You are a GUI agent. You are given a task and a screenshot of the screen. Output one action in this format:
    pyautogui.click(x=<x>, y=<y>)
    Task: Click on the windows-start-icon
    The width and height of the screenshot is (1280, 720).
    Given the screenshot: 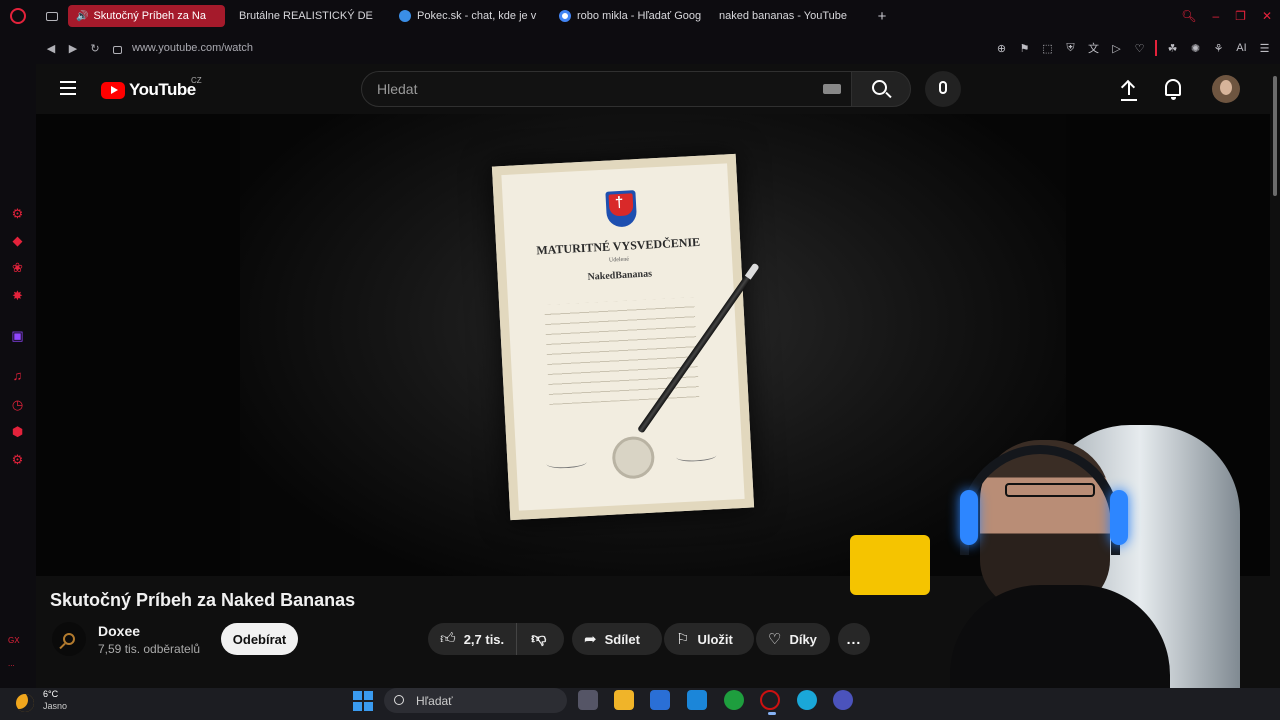 What is the action you would take?
    pyautogui.click(x=363, y=701)
    